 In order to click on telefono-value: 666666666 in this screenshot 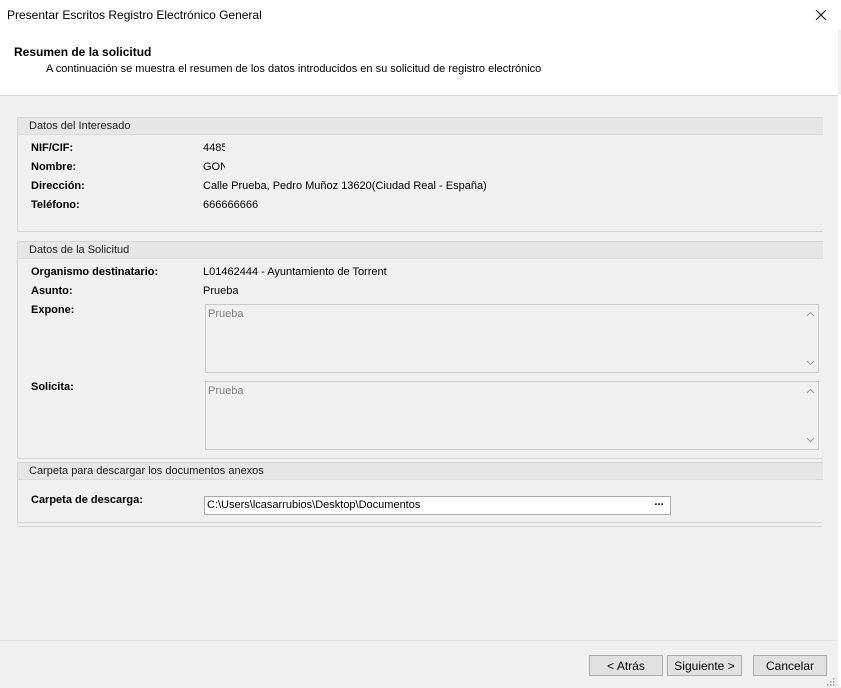, I will do `click(231, 205)`.